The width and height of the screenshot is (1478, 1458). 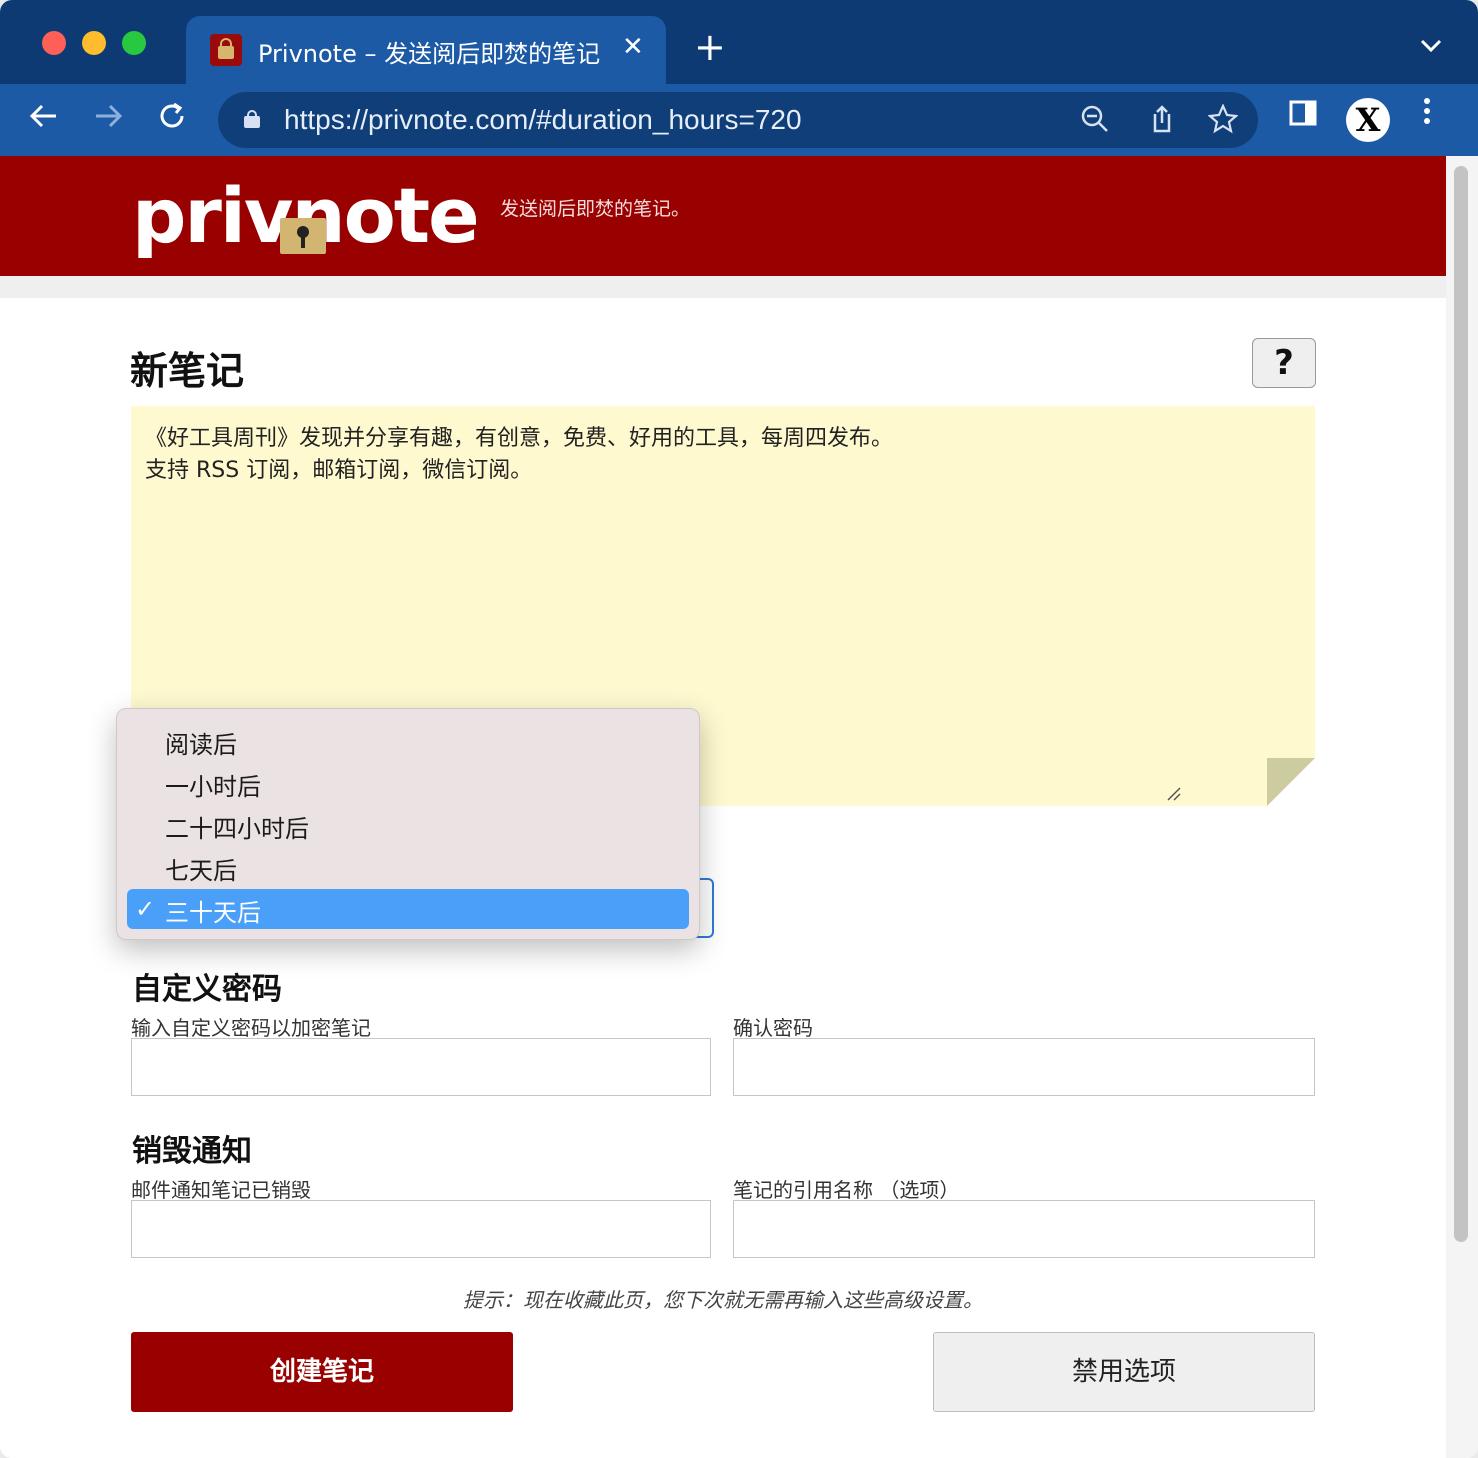 What do you see at coordinates (543, 120) in the screenshot?
I see `url-text: https://privnote.com/#duration_hours=720` at bounding box center [543, 120].